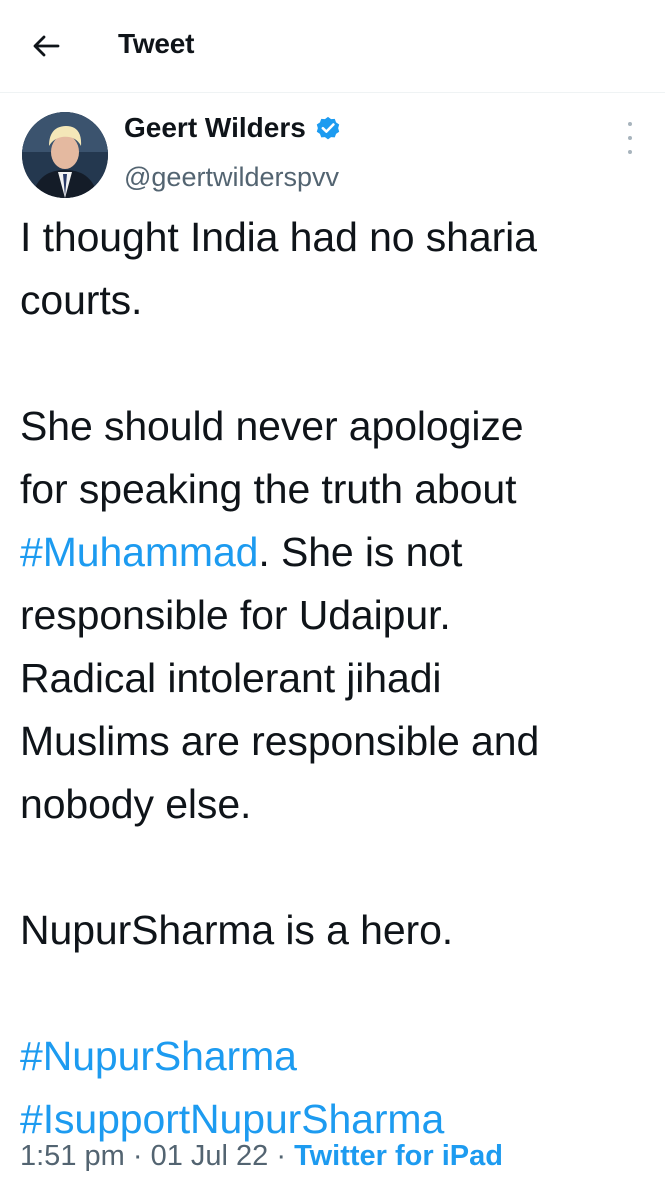 This screenshot has height=1200, width=665. Describe the element at coordinates (272, 426) in the screenshot. I see `tweet-line: She should never apologize` at that location.